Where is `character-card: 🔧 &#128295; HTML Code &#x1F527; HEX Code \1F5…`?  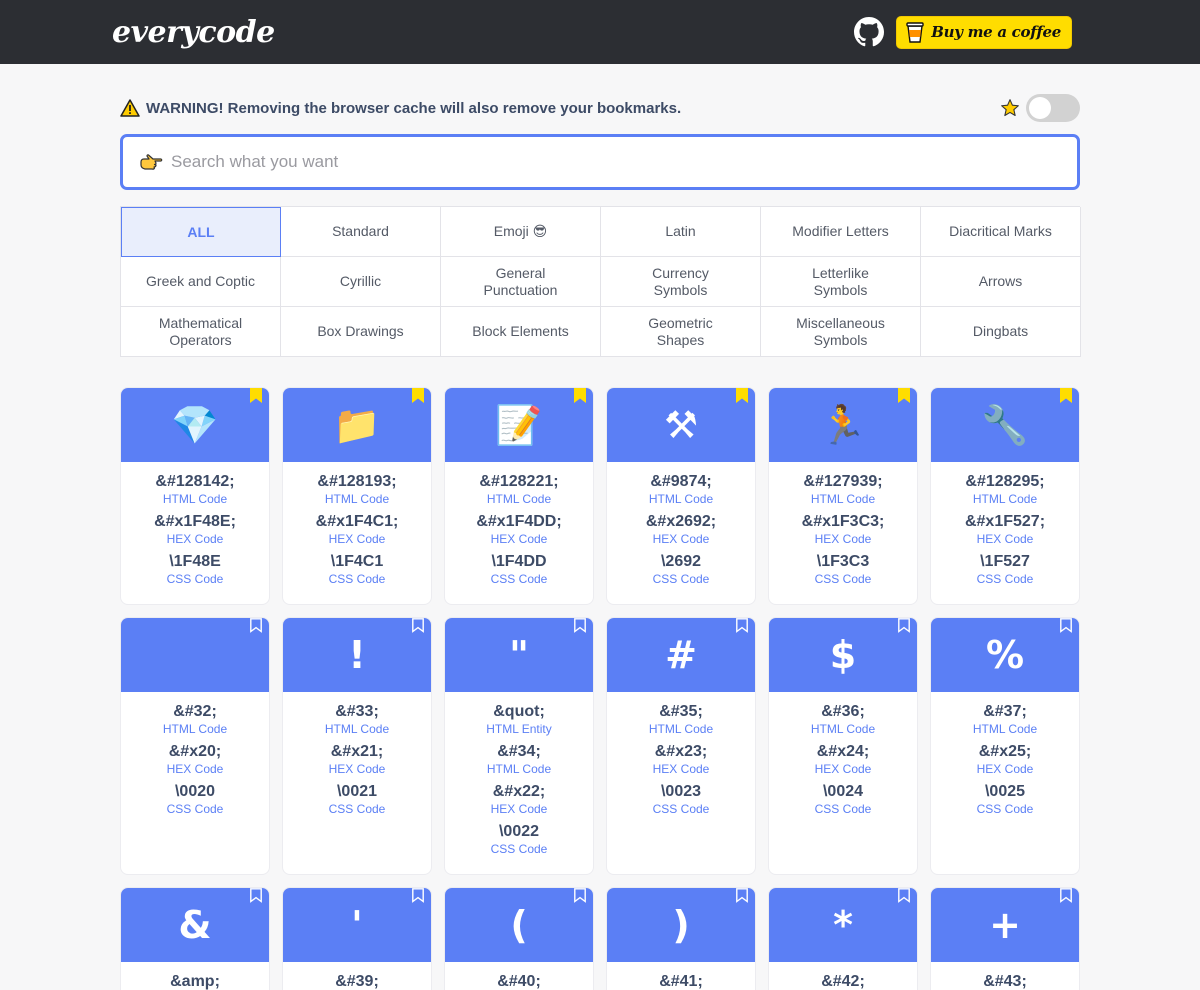 character-card: 🔧 &#128295; HTML Code &#x1F527; HEX Code \1F5… is located at coordinates (1005, 496).